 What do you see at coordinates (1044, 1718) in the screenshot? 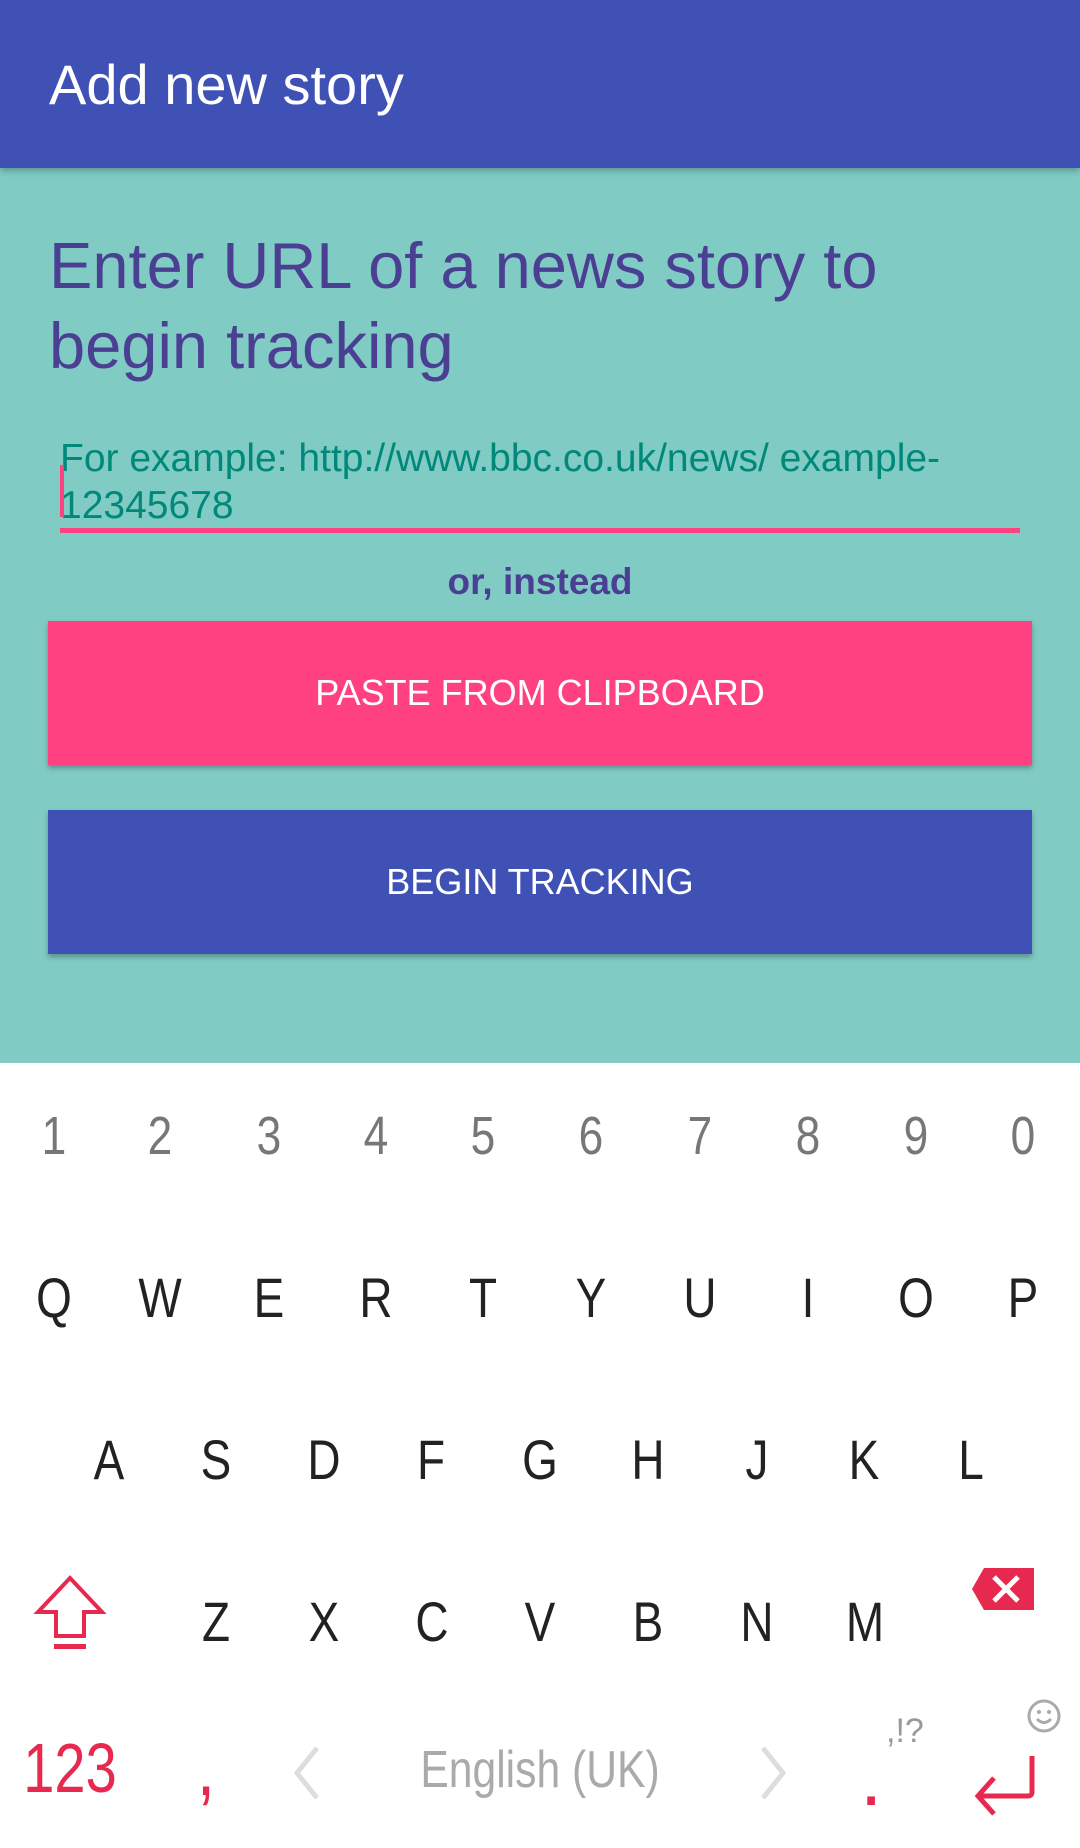
I see `emoji-icon` at bounding box center [1044, 1718].